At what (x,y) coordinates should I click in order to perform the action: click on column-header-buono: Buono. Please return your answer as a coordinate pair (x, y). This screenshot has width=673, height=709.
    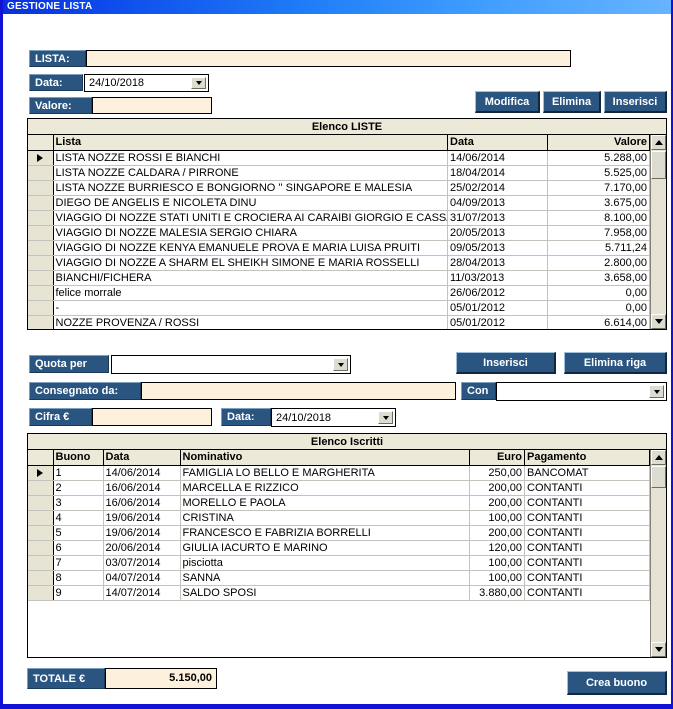
    Looking at the image, I should click on (78, 458).